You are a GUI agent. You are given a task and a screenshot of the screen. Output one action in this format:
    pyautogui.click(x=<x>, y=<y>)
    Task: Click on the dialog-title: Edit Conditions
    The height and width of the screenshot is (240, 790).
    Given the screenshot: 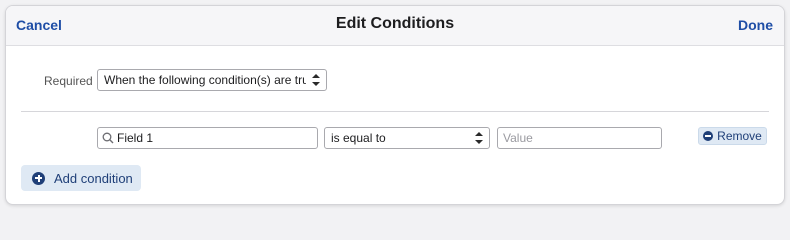 What is the action you would take?
    pyautogui.click(x=395, y=23)
    